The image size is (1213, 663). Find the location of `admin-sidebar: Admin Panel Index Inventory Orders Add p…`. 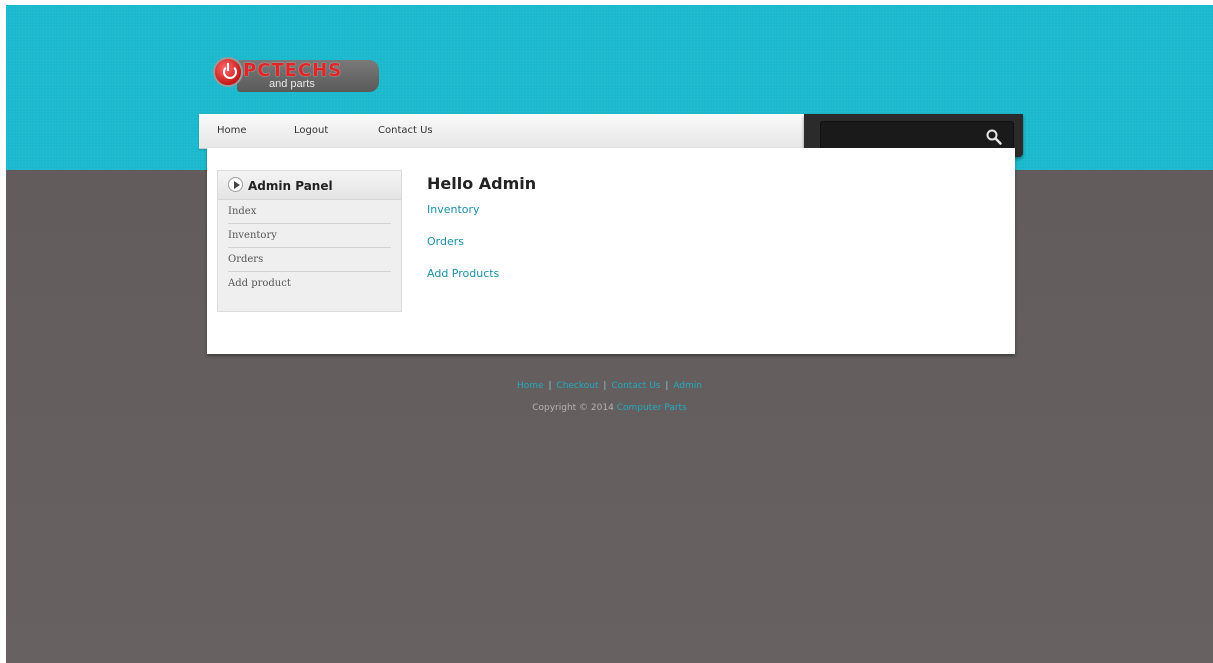

admin-sidebar: Admin Panel Index Inventory Orders Add p… is located at coordinates (309, 241).